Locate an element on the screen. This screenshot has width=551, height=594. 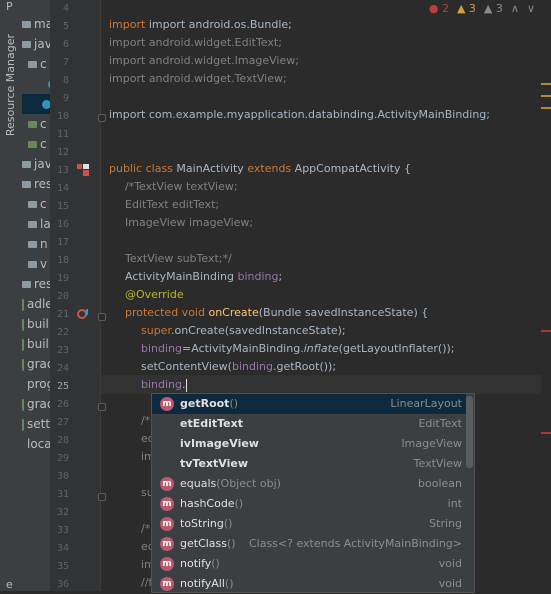
code-line-7: import android.widget.TextView; is located at coordinates (198, 78).